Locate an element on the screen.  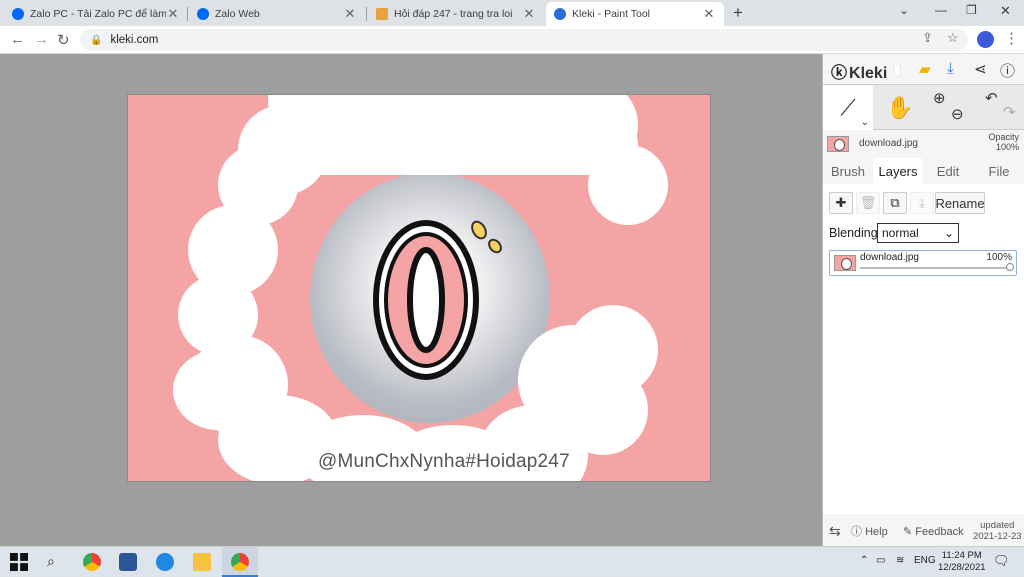
zoom-out-icon: ⊖ is located at coordinates (957, 114).